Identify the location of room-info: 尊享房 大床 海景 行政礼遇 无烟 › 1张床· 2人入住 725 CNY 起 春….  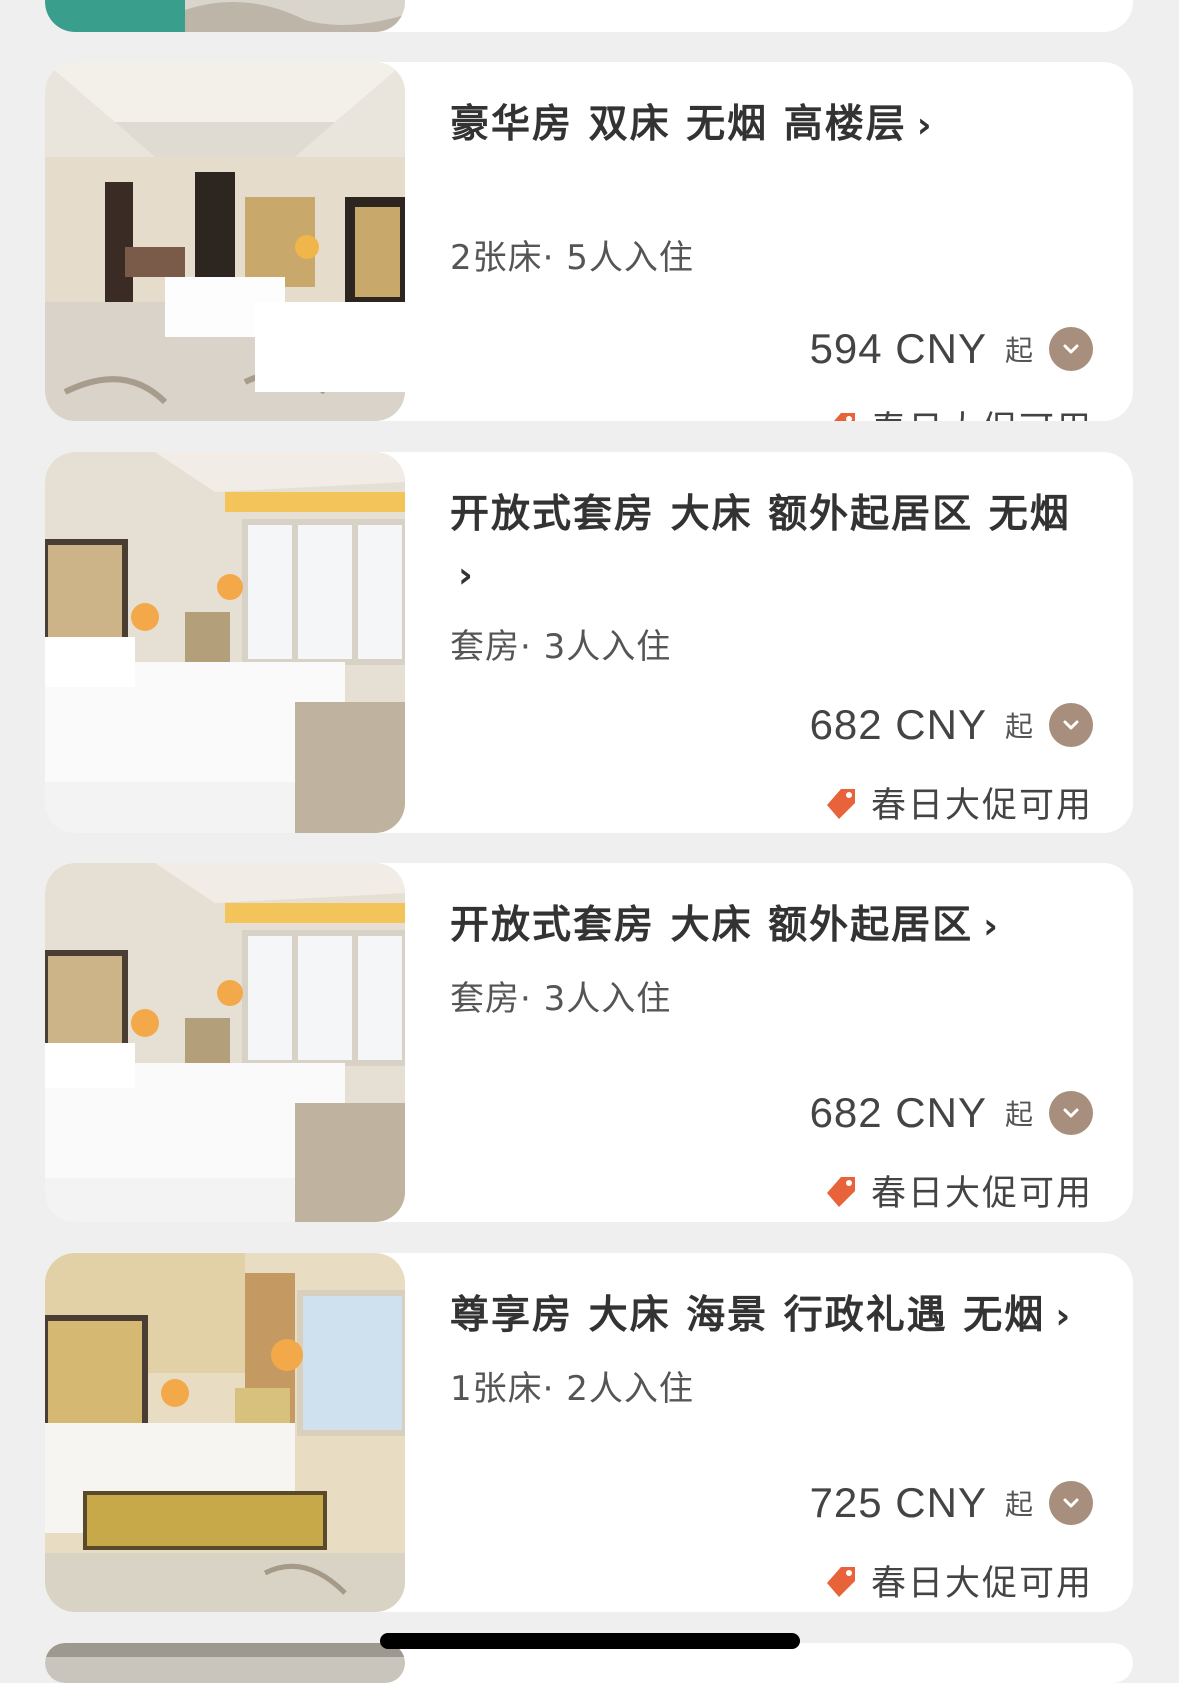
(771, 1432).